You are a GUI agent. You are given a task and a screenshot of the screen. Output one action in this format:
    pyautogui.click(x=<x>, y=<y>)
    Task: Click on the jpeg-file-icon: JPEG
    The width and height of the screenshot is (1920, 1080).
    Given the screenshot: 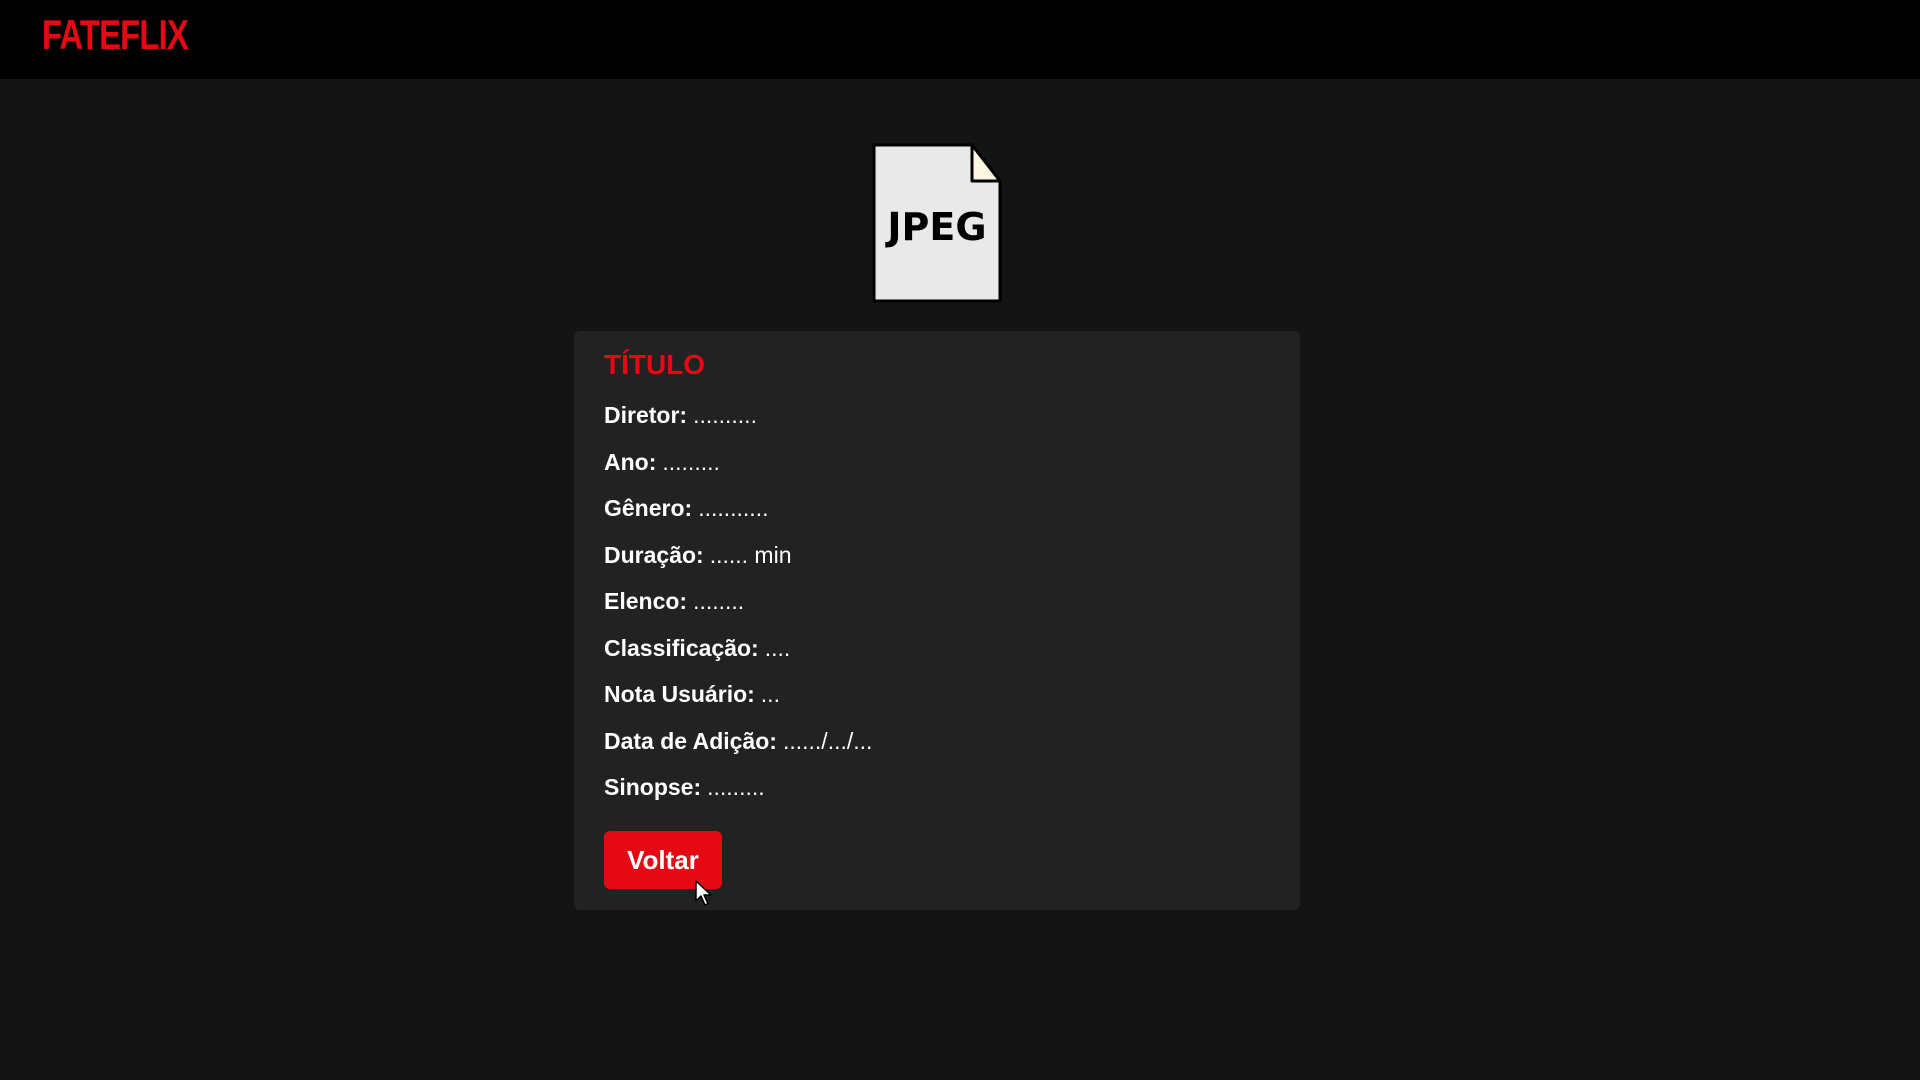 What is the action you would take?
    pyautogui.click(x=937, y=223)
    